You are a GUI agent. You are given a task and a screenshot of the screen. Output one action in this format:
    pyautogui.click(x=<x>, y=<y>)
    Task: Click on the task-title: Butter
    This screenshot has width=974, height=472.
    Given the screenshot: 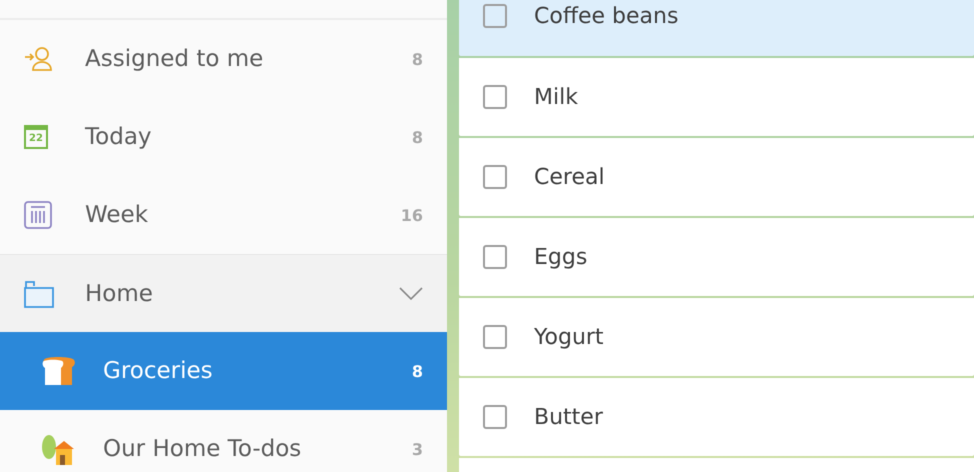 What is the action you would take?
    pyautogui.click(x=568, y=417)
    